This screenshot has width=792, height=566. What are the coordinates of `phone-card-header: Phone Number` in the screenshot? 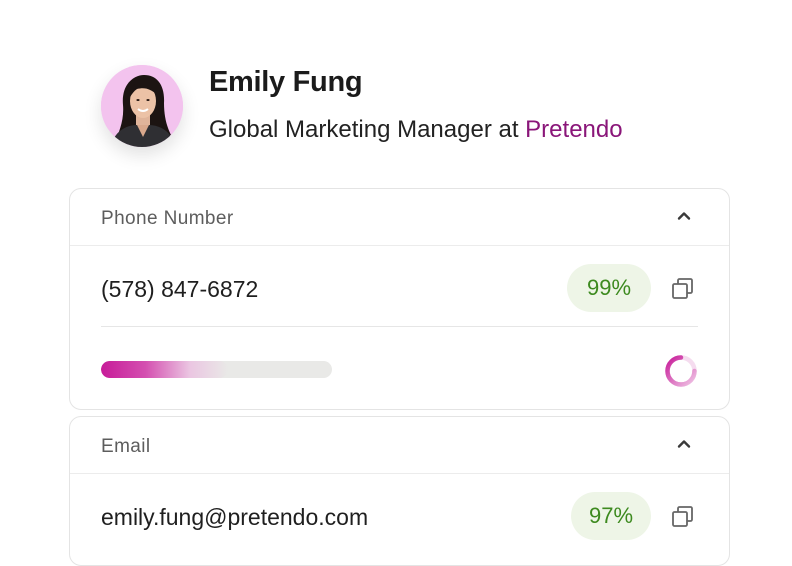 It's located at (399, 217).